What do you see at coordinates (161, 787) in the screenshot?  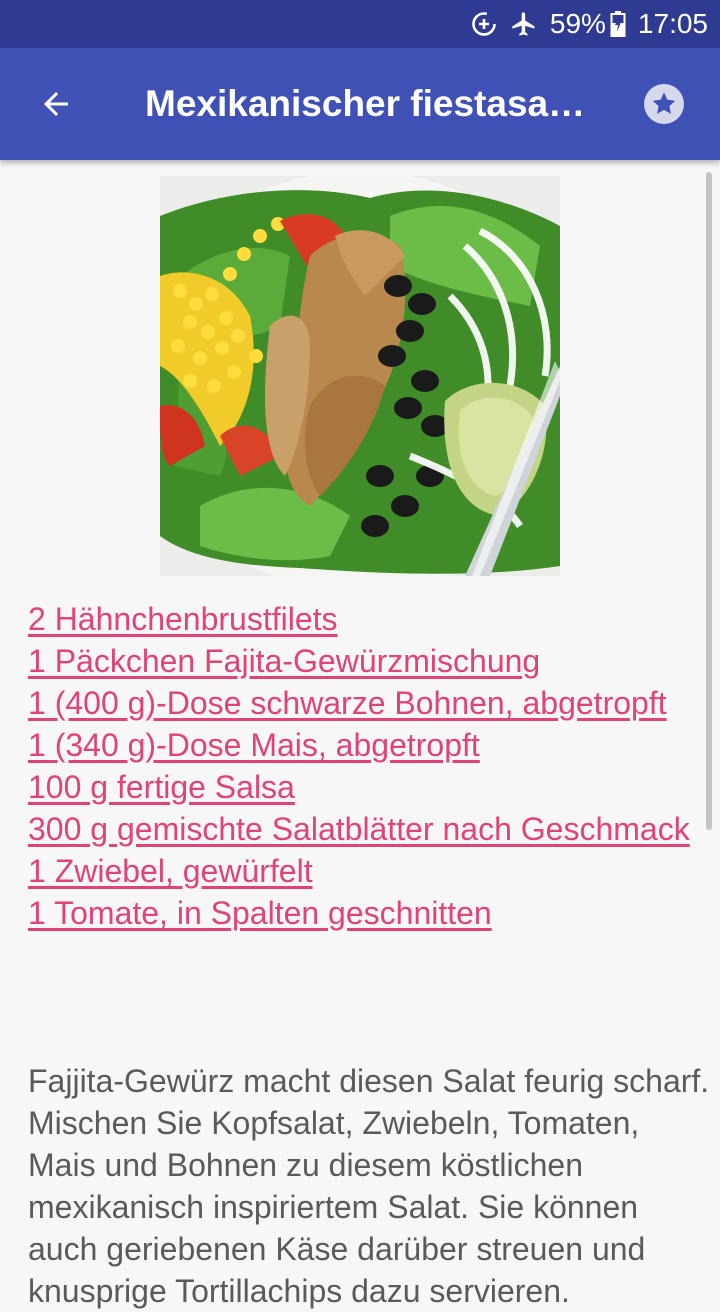 I see `ingredient-link: 100 g fertige Salsa` at bounding box center [161, 787].